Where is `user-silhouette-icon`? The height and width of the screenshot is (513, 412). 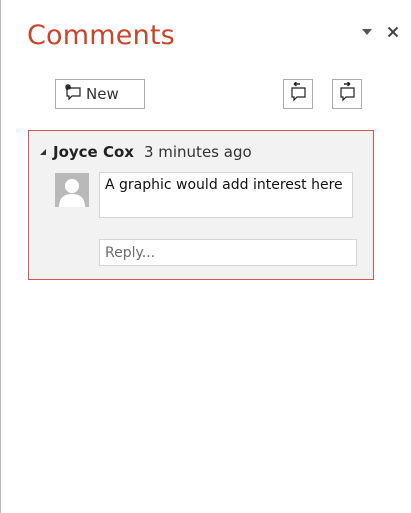 user-silhouette-icon is located at coordinates (72, 190).